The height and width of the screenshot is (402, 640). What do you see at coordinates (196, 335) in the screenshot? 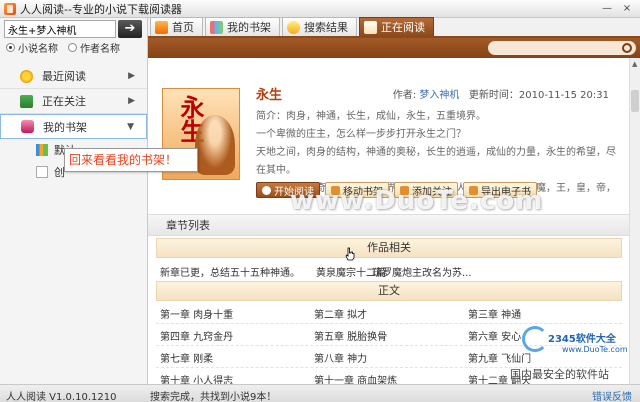
I see `chapter-link: 第四章 九窍金丹` at bounding box center [196, 335].